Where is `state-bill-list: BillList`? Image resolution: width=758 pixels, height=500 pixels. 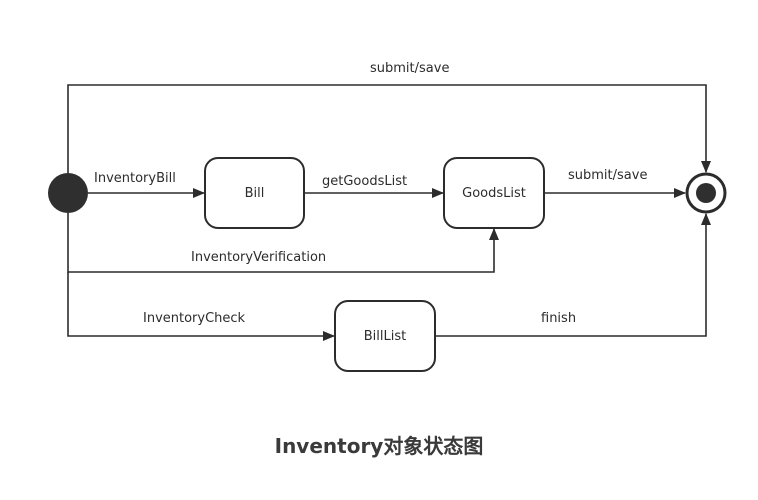 state-bill-list: BillList is located at coordinates (385, 336).